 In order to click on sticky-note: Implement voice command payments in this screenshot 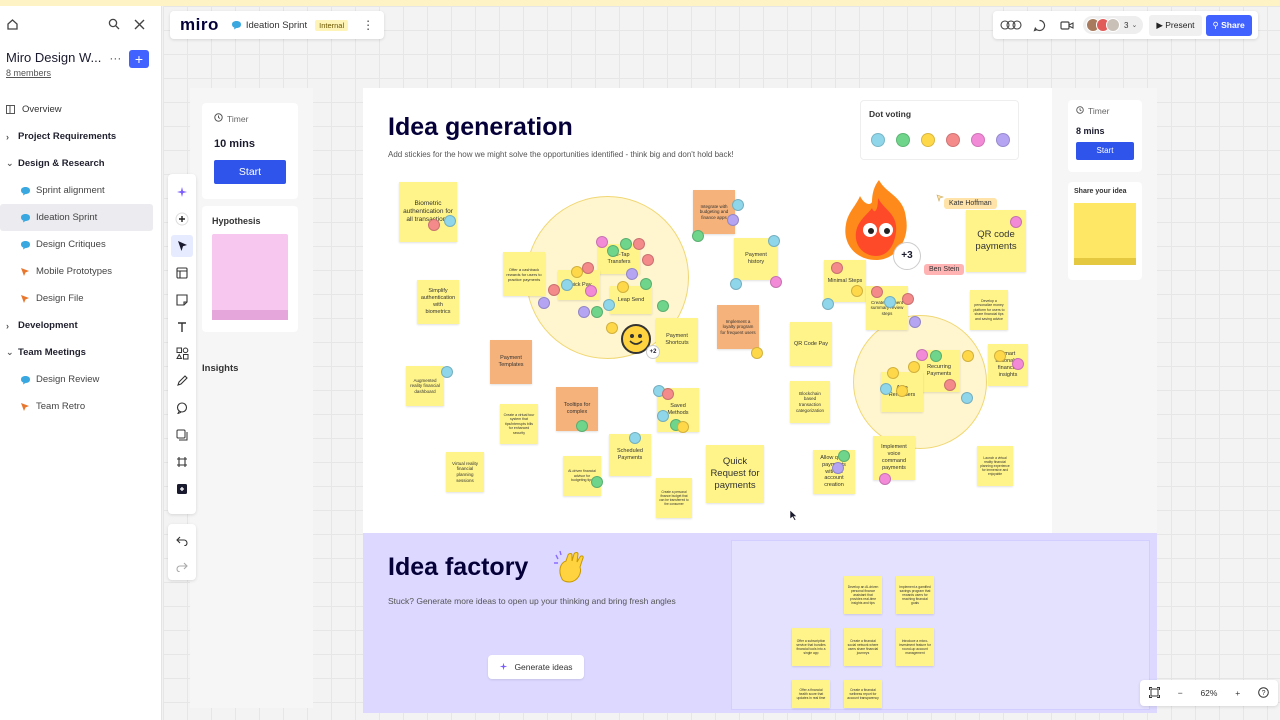, I will do `click(894, 458)`.